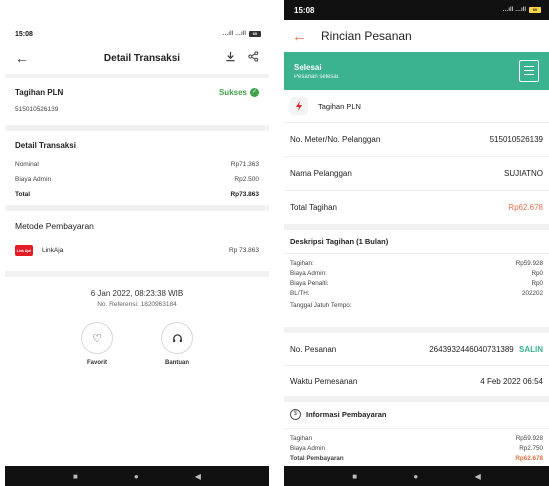 The width and height of the screenshot is (549, 486). I want to click on bill-title: Tagihan PLN, so click(39, 92).